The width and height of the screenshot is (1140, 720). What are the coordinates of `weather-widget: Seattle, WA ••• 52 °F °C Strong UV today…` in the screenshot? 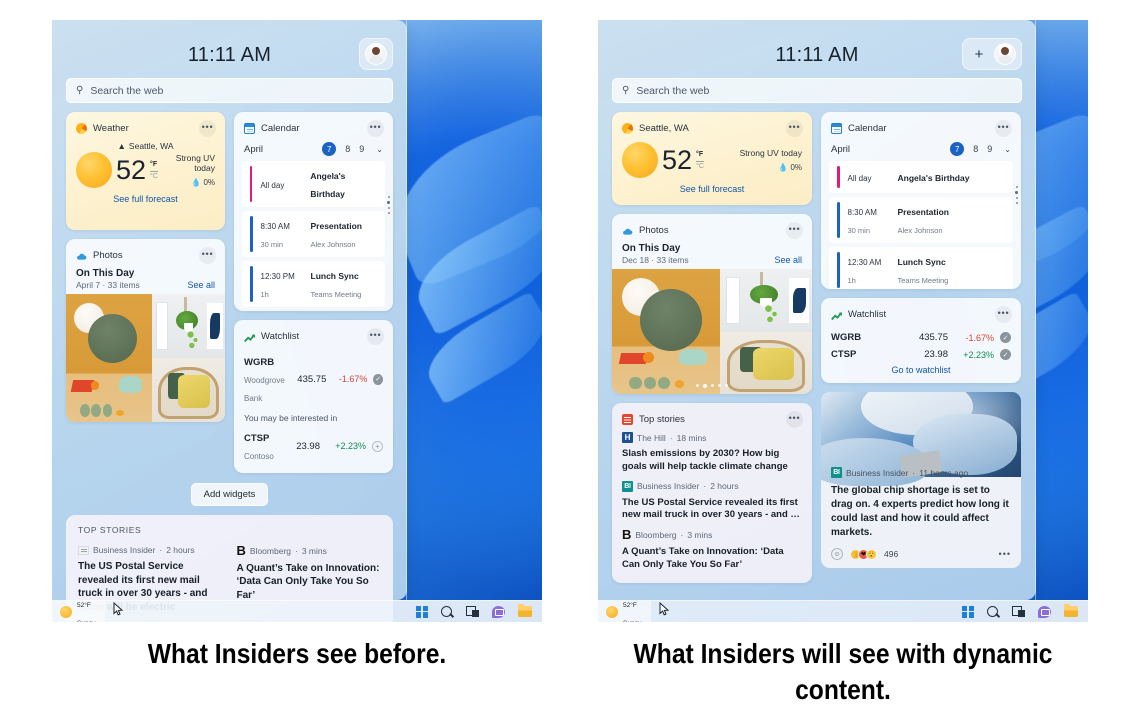 It's located at (712, 158).